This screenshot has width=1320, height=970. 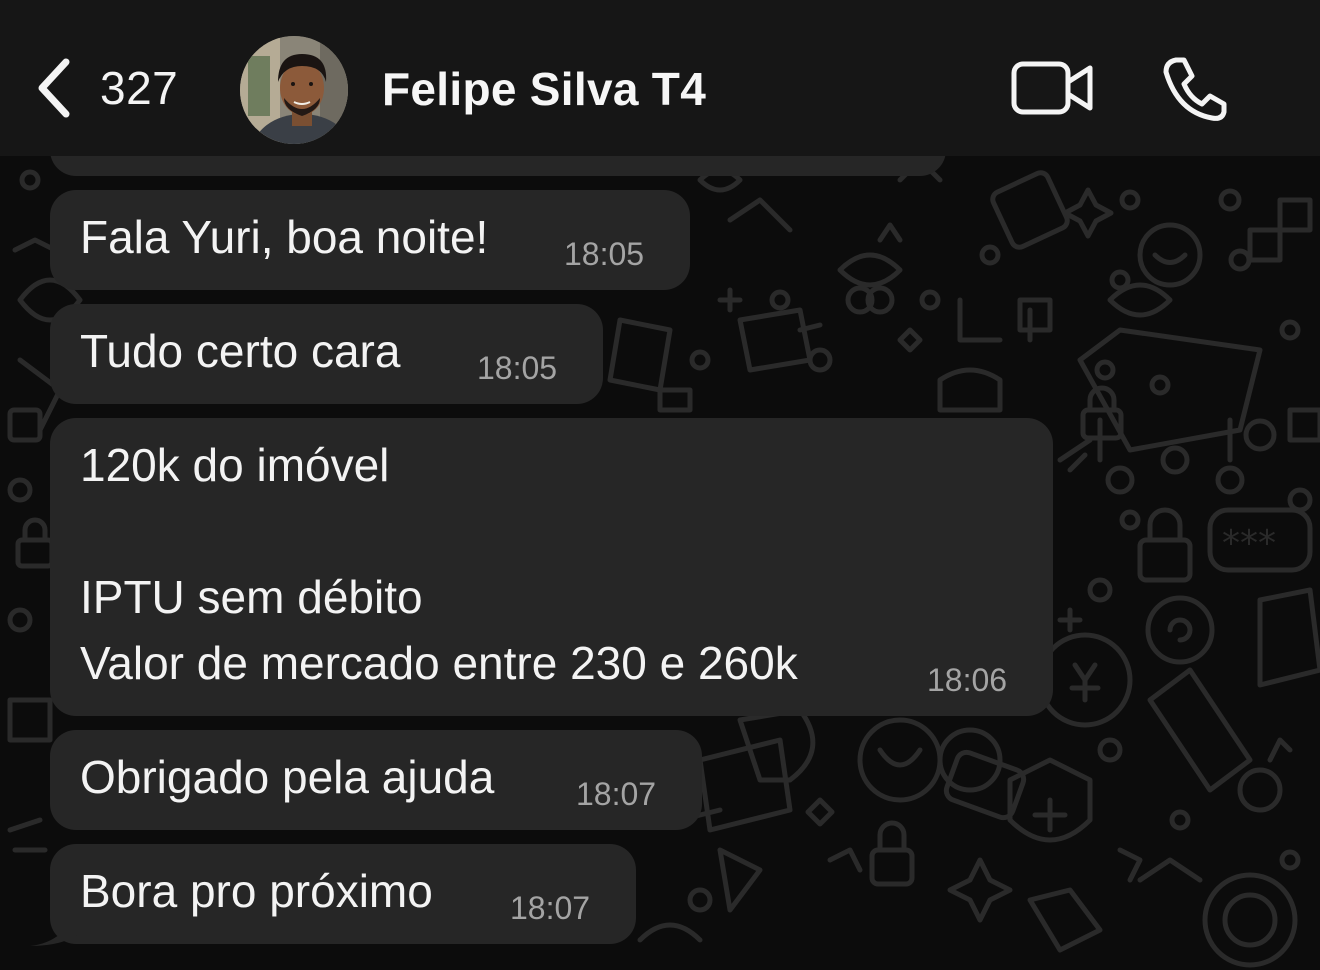 I want to click on chevron-left-icon, so click(x=54, y=88).